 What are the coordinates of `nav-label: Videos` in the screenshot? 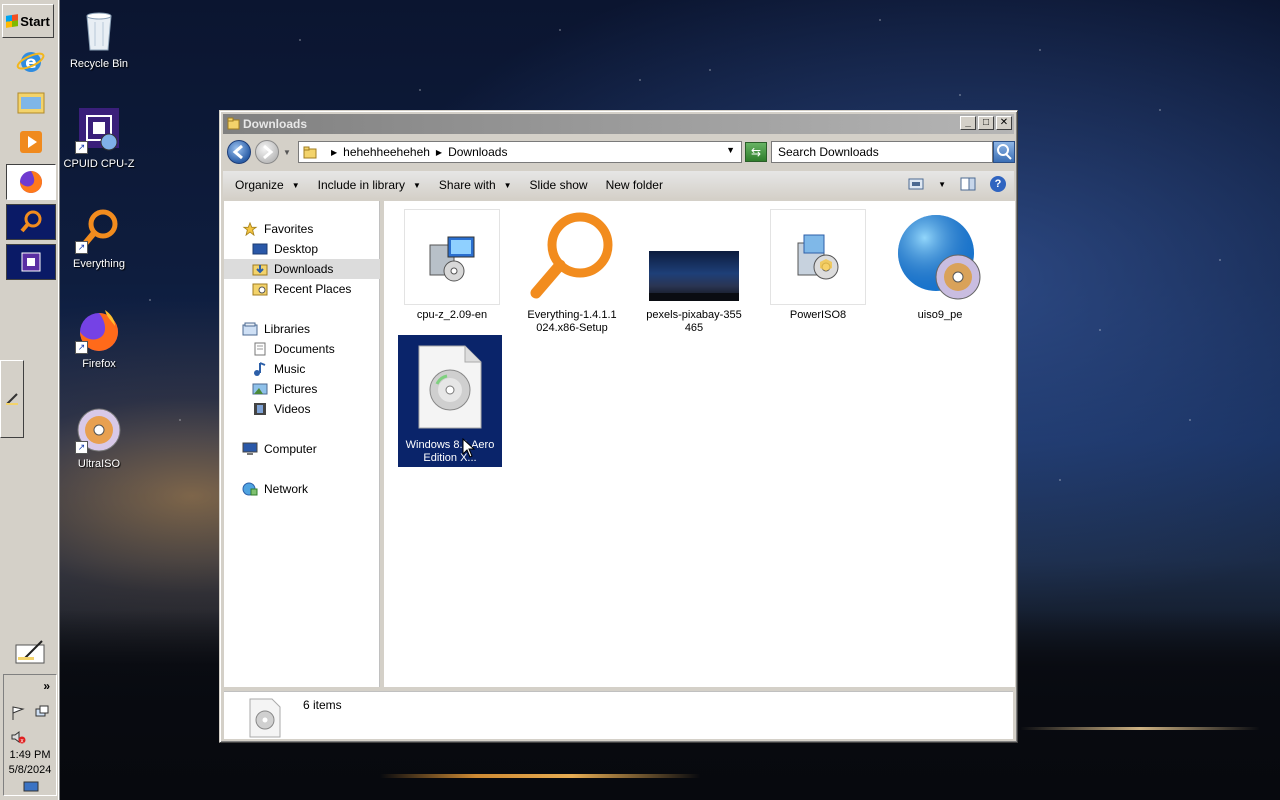 It's located at (292, 409).